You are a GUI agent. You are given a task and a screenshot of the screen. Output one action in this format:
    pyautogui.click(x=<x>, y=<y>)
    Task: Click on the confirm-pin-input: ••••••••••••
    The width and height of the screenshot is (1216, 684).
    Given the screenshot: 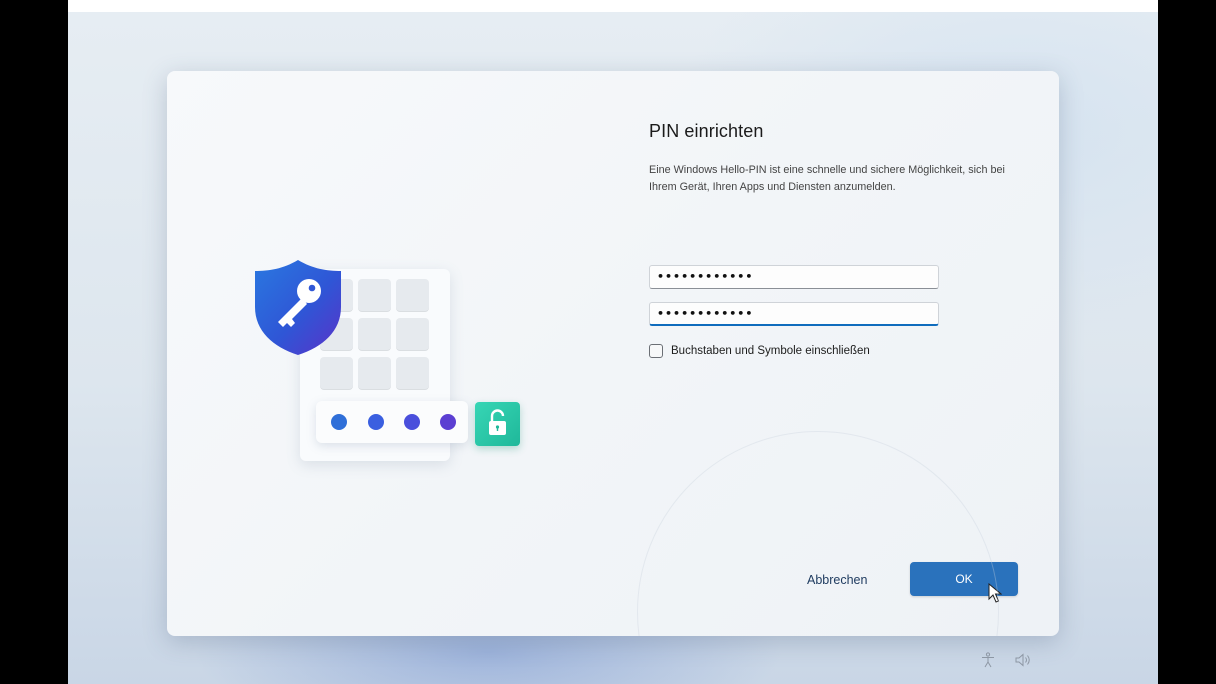 What is the action you would take?
    pyautogui.click(x=794, y=314)
    